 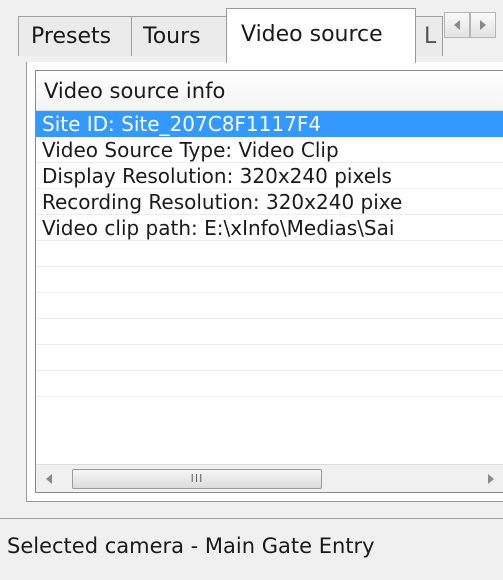 What do you see at coordinates (269, 91) in the screenshot?
I see `column-header-video-source-info: Video source info` at bounding box center [269, 91].